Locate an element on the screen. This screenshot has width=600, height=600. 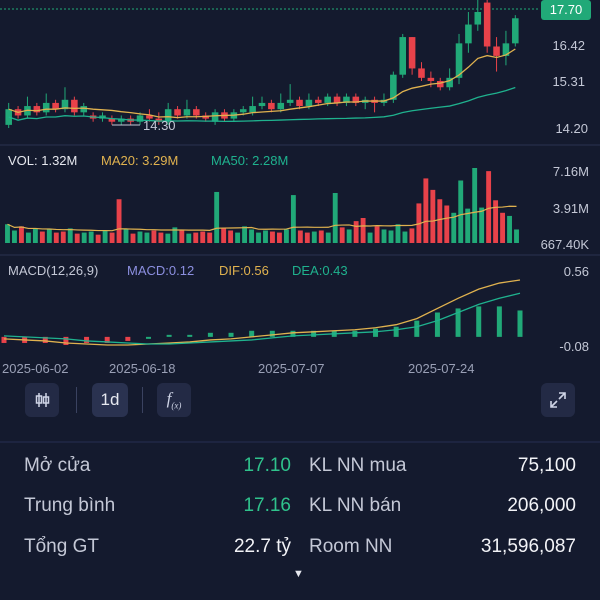
foreign-buy-label: KL NN mua is located at coordinates (358, 465).